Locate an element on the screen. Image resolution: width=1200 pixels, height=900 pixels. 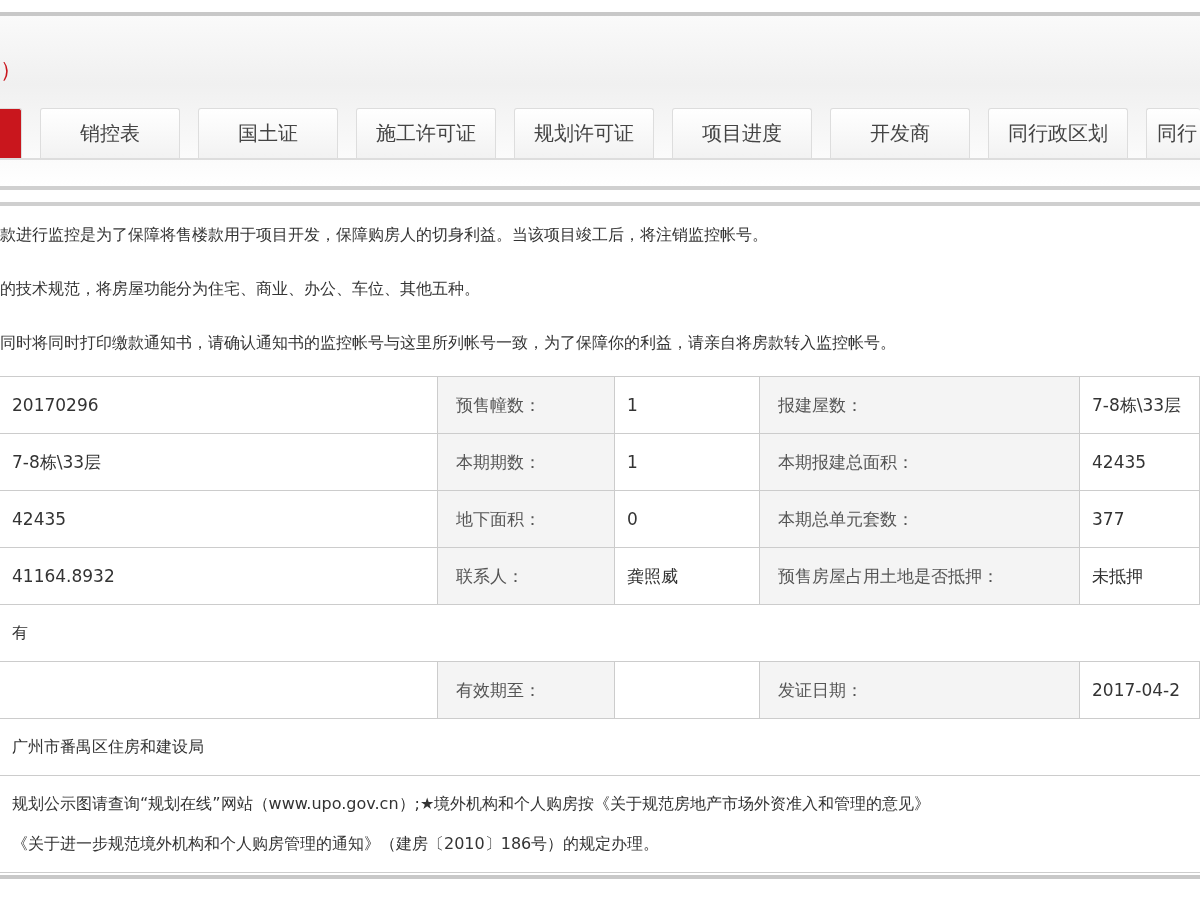
table-cell: 0 is located at coordinates (687, 519).